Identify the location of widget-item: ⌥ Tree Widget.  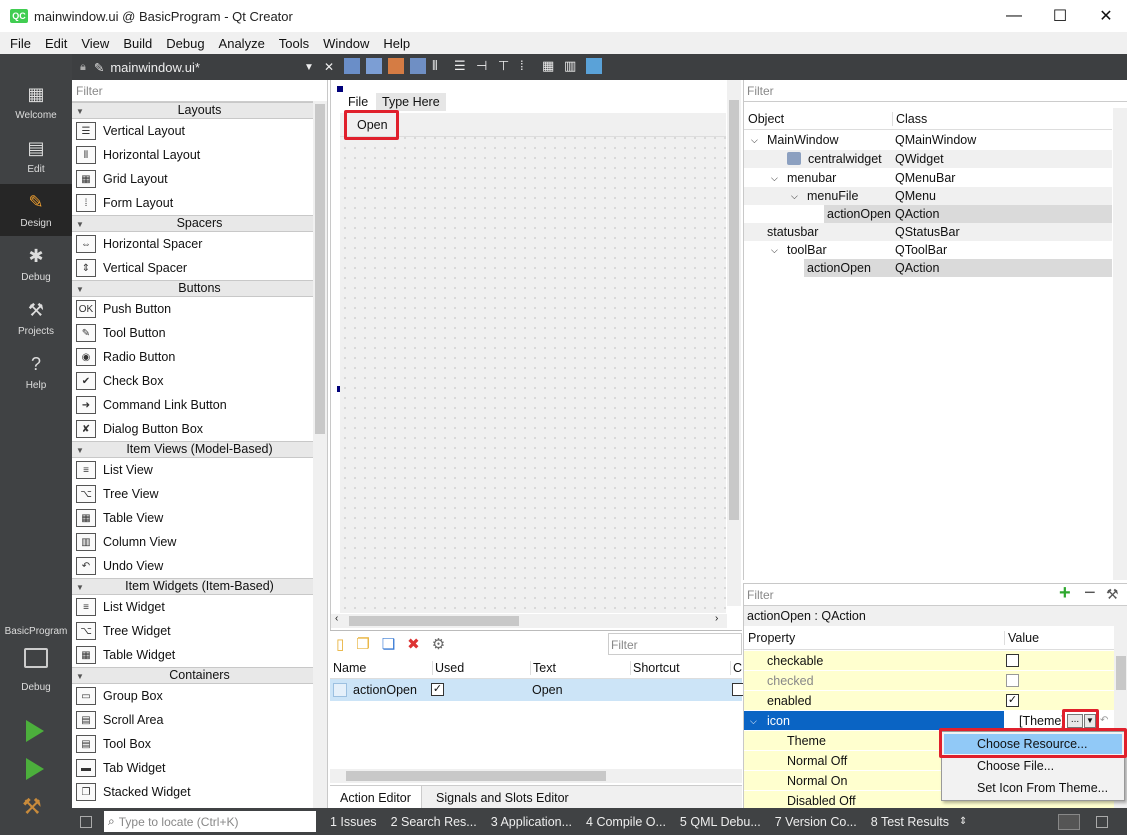
(199, 631).